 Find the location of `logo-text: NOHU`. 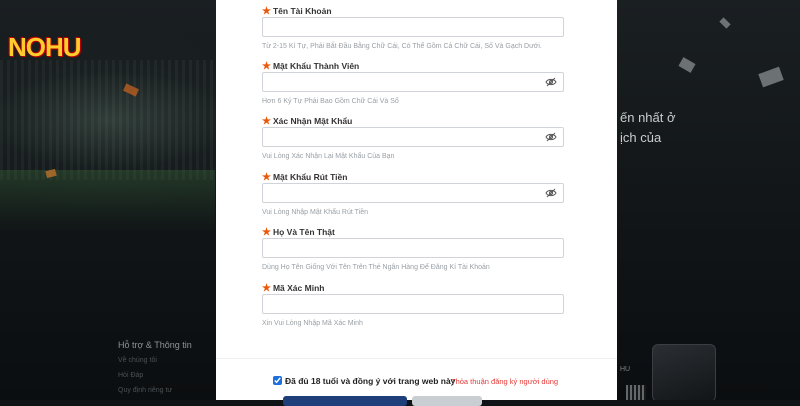

logo-text: NOHU is located at coordinates (45, 47).